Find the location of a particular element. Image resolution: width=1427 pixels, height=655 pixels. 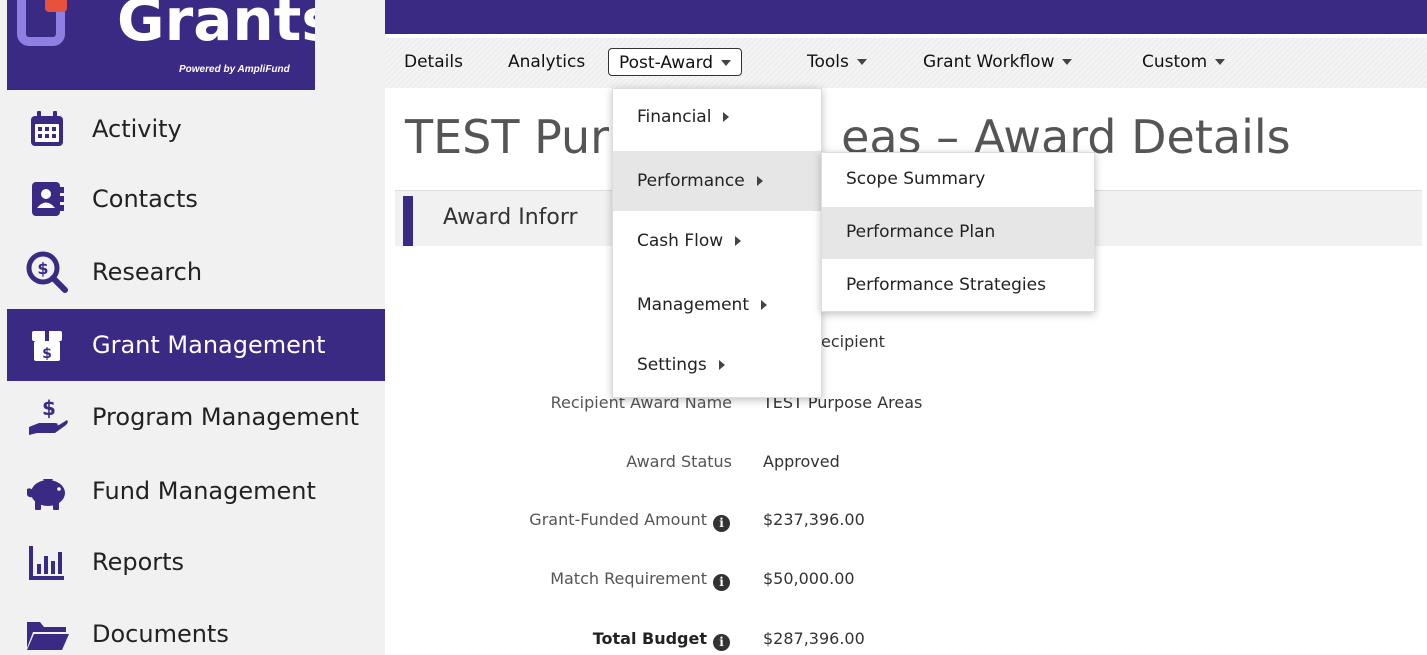

calendar-icon is located at coordinates (47, 129).